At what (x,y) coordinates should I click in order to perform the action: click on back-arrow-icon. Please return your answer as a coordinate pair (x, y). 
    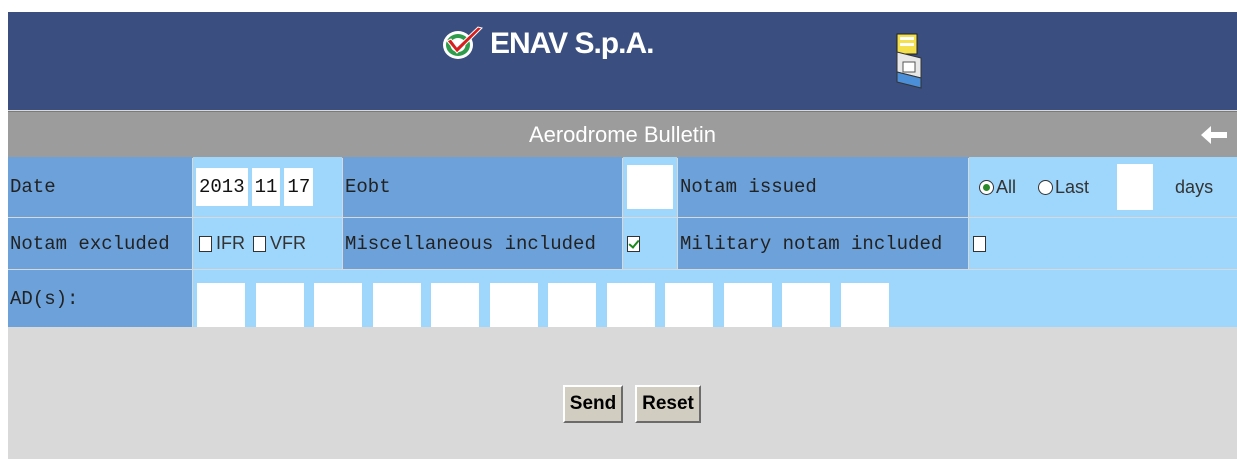
    Looking at the image, I should click on (1214, 135).